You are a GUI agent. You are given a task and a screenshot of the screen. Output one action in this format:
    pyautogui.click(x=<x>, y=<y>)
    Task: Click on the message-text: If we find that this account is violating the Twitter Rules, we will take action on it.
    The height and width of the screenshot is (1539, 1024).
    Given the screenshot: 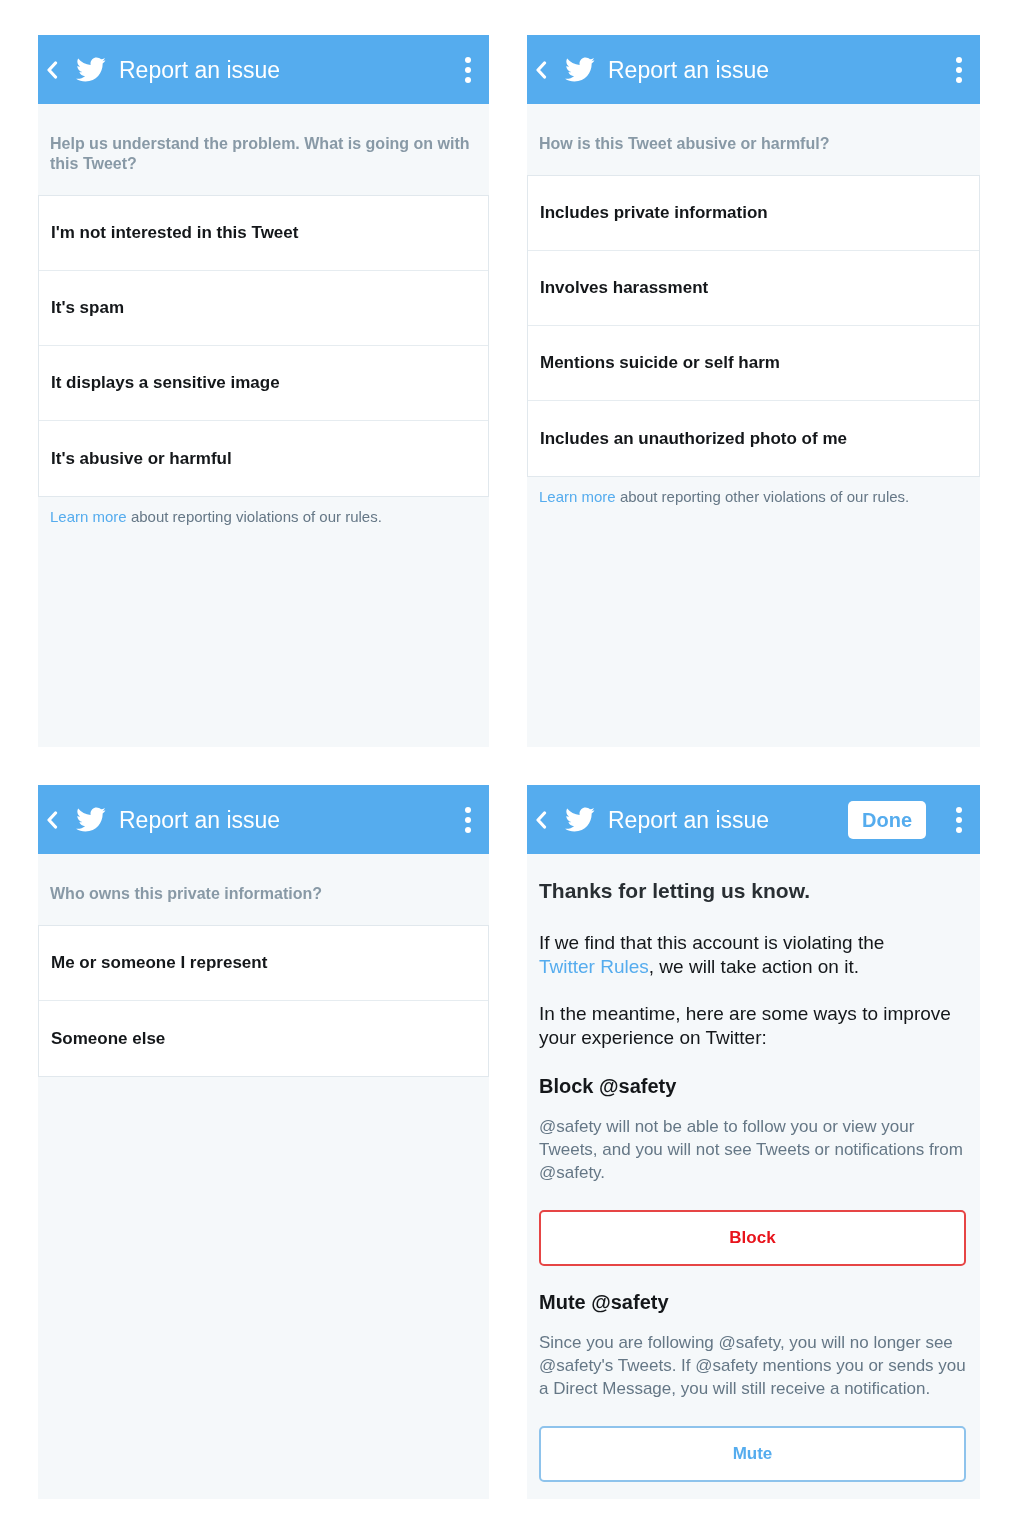 What is the action you would take?
    pyautogui.click(x=712, y=955)
    